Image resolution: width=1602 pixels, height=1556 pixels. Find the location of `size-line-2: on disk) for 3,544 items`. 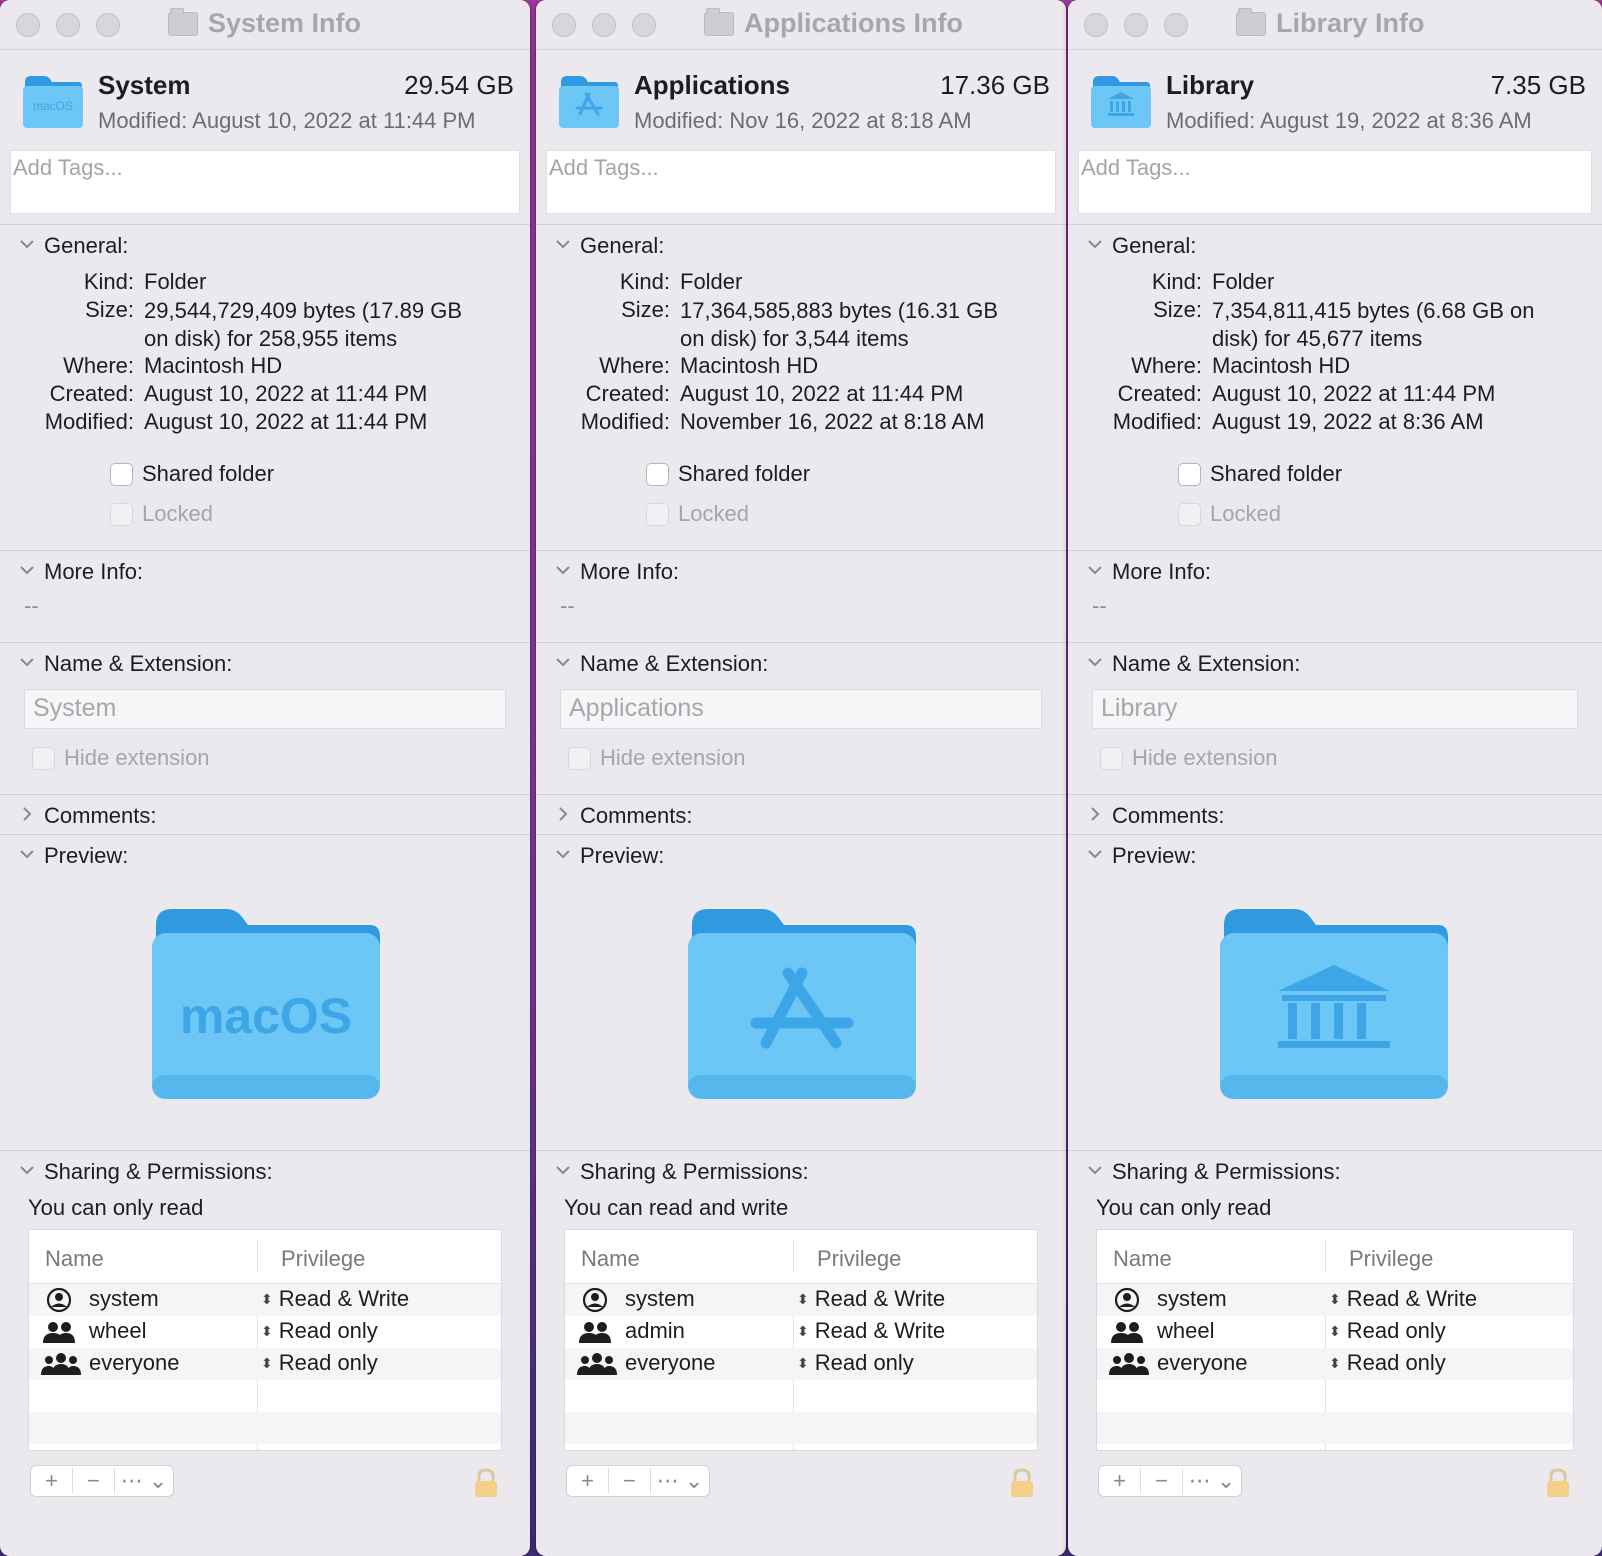

size-line-2: on disk) for 3,544 items is located at coordinates (794, 338).